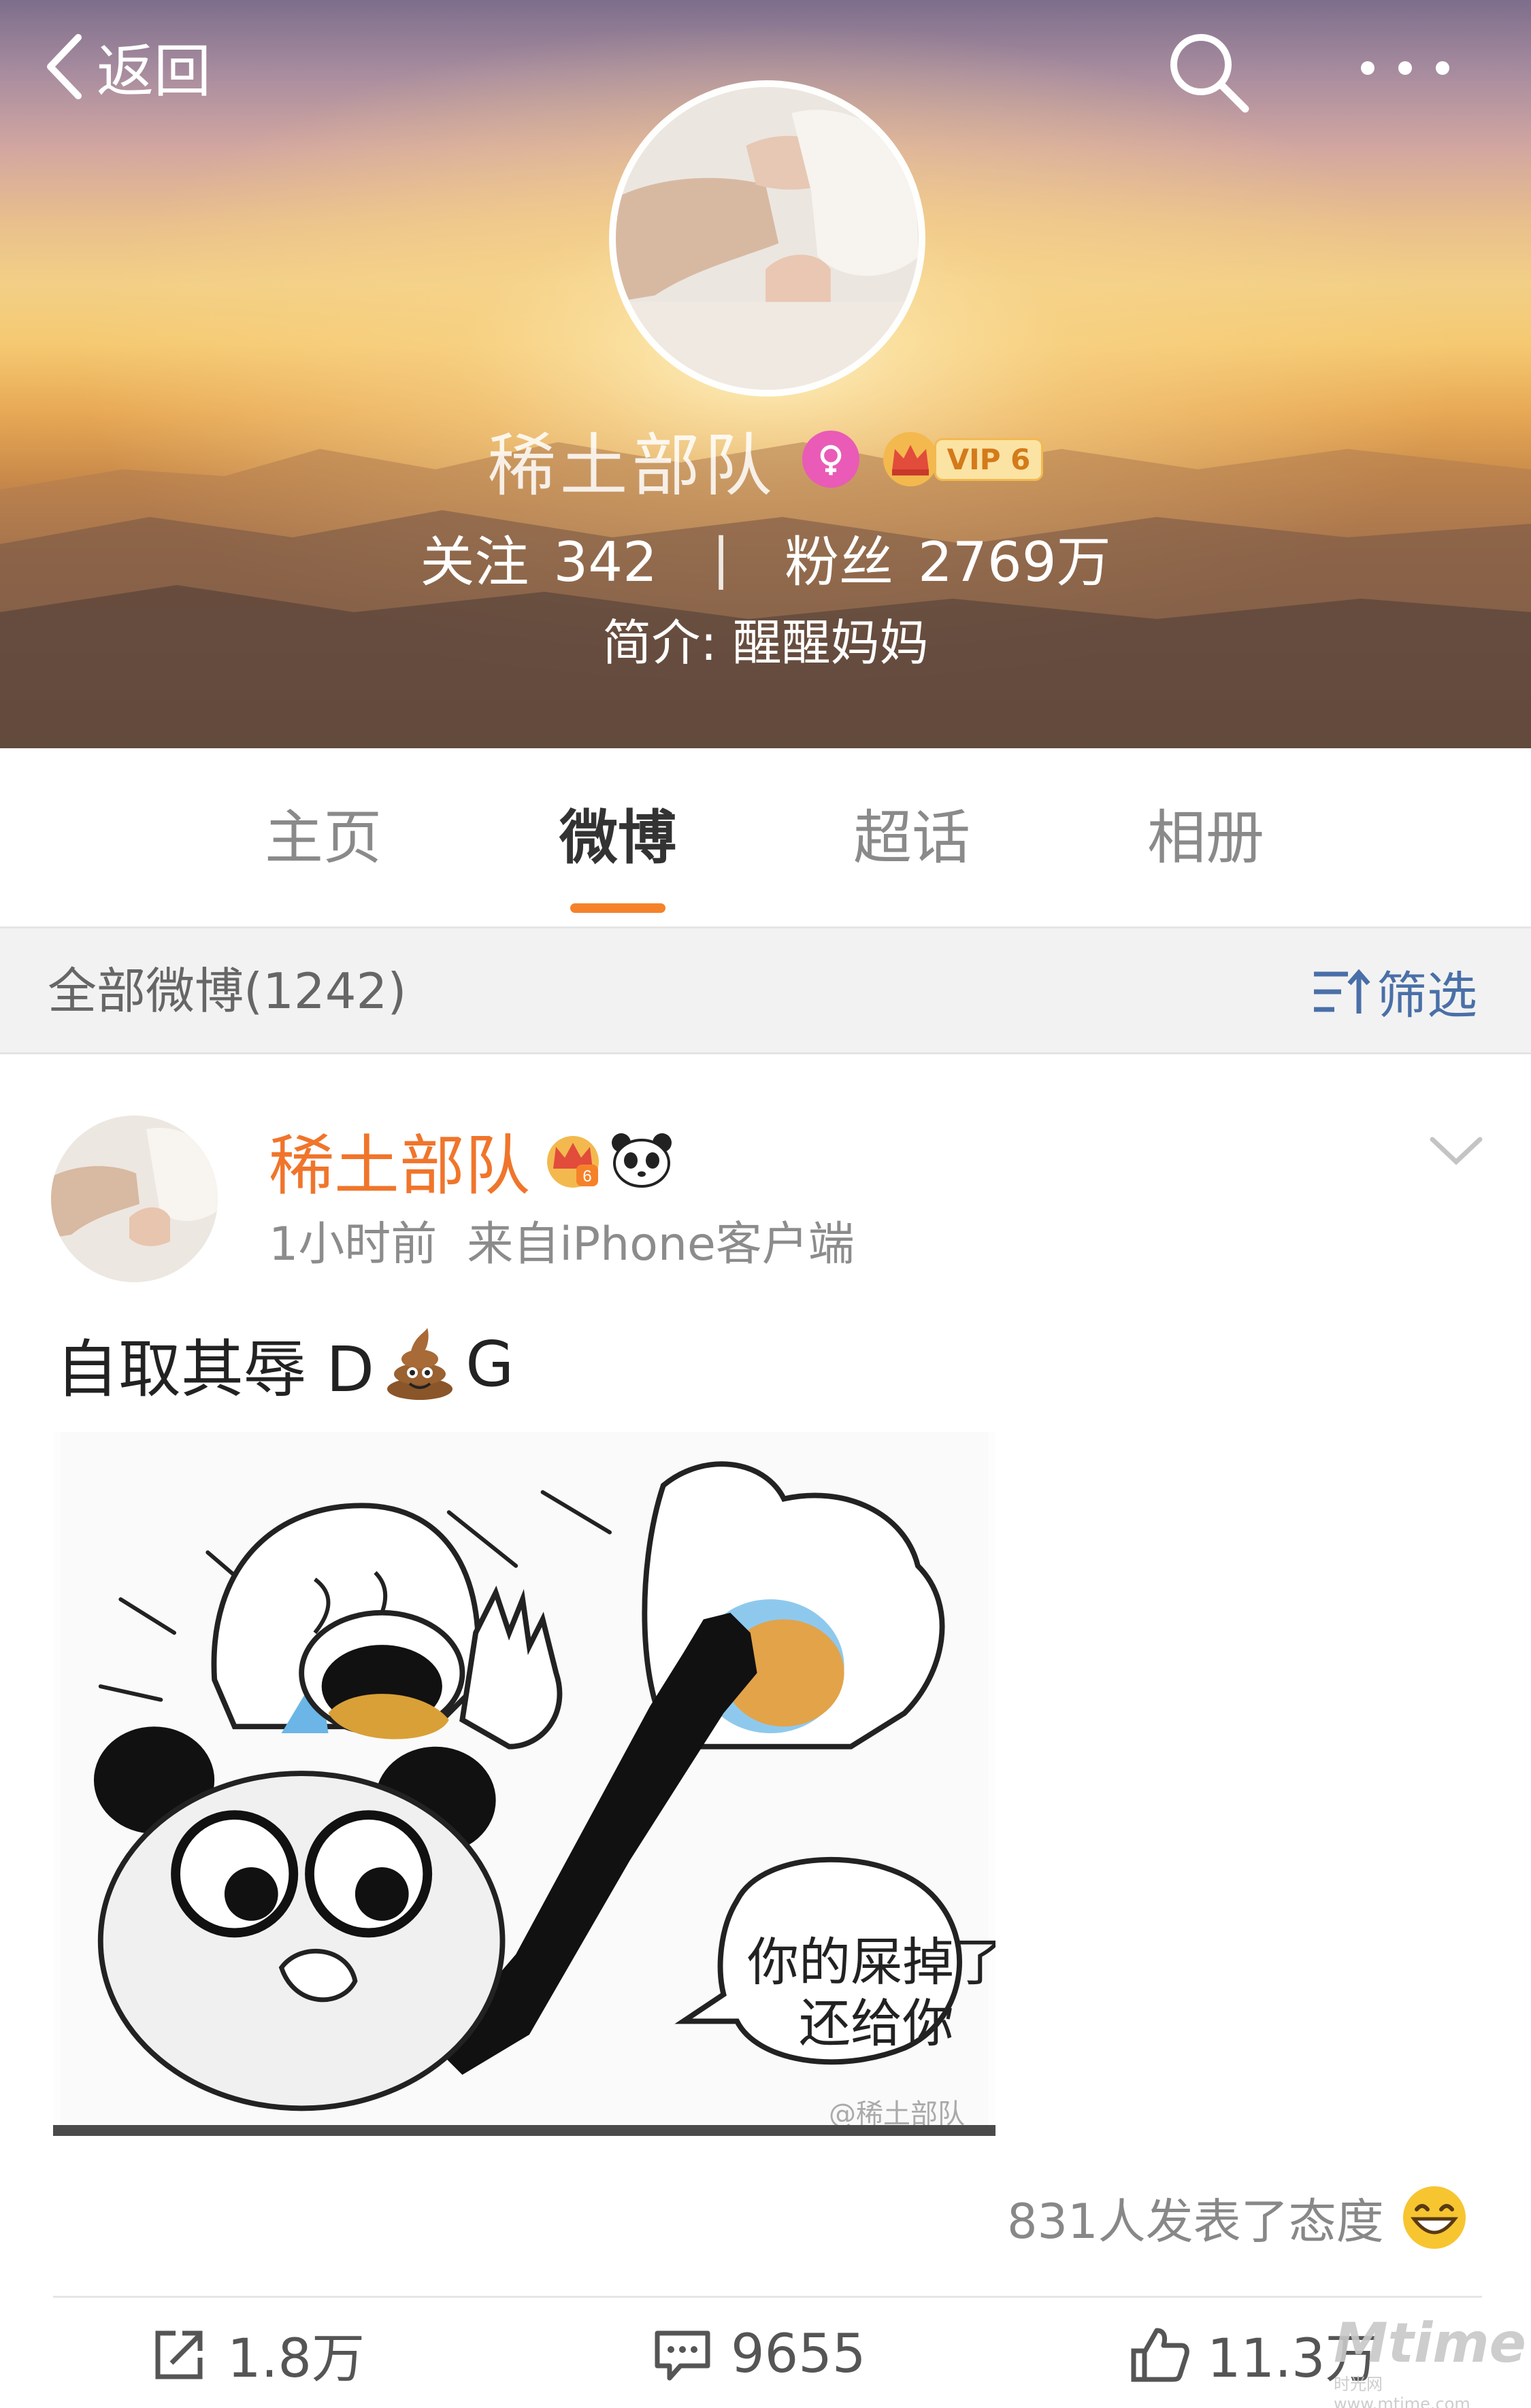 The width and height of the screenshot is (1531, 2408). I want to click on post-author-row: 稀土部队 6, so click(471, 1160).